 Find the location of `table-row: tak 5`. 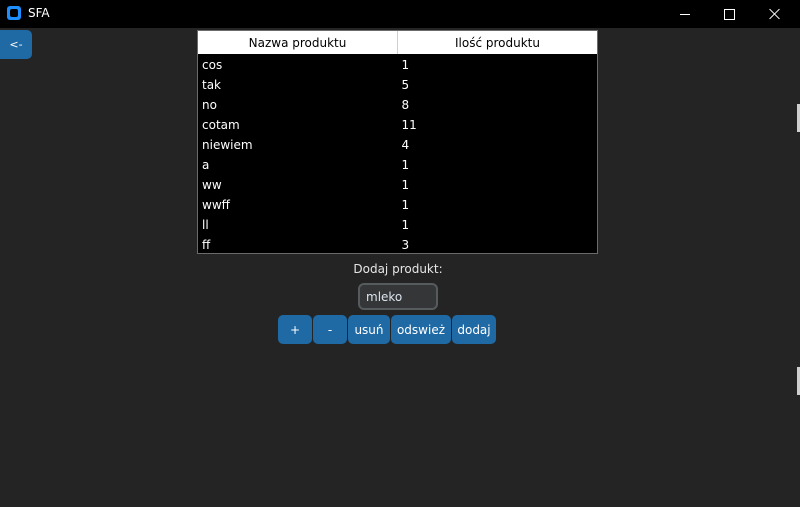

table-row: tak 5 is located at coordinates (397, 85).